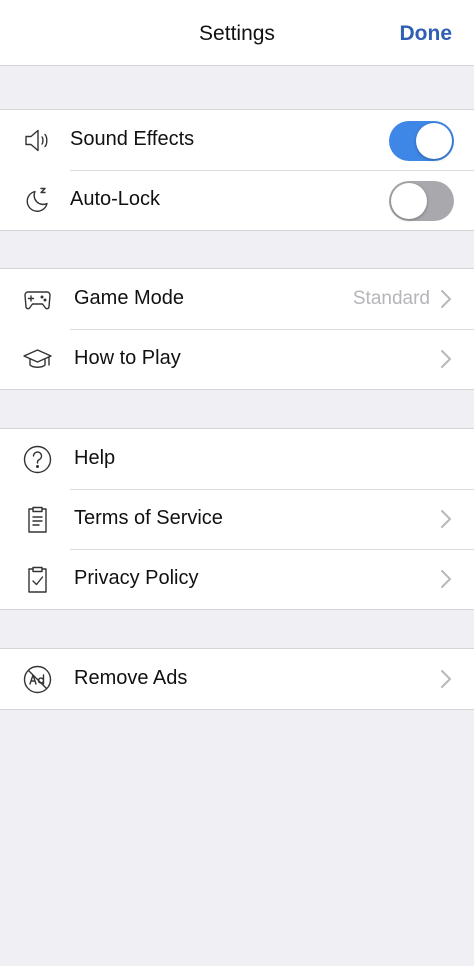  I want to click on sound-effects-label: Sound Effects, so click(132, 139).